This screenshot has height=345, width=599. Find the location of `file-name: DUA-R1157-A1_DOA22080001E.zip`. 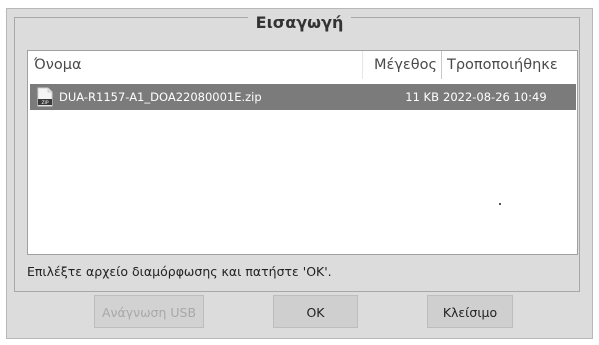

file-name: DUA-R1157-A1_DOA22080001E.zip is located at coordinates (160, 97).